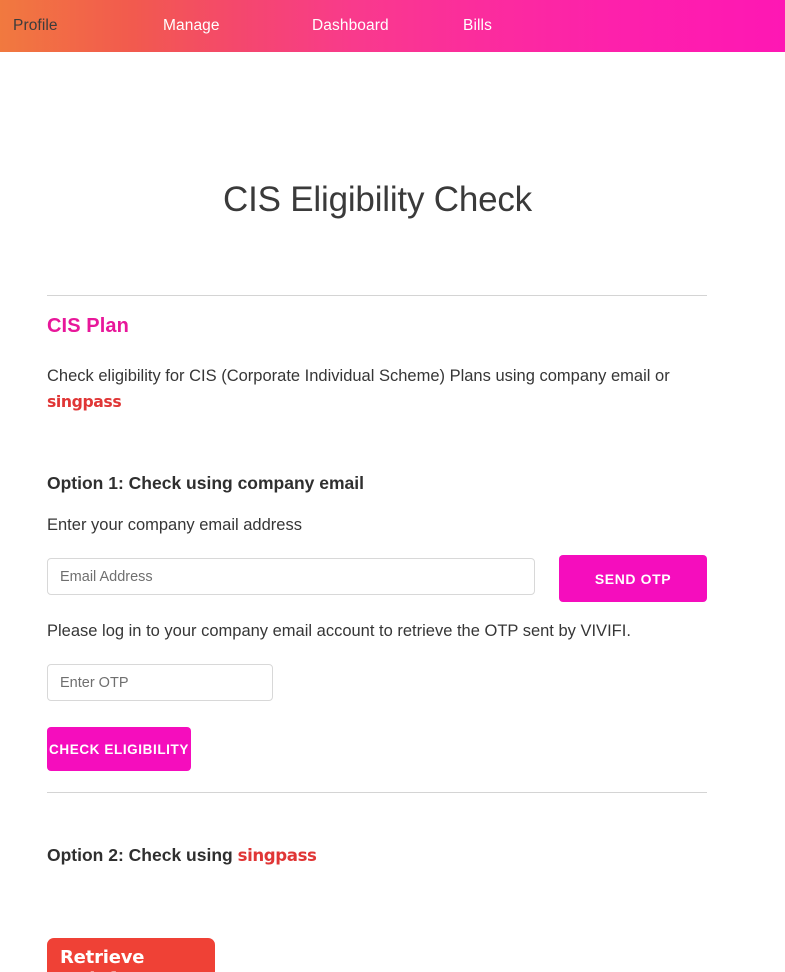  I want to click on top-navigation-bar: Profile Manage Dashboard Bills, so click(392, 26).